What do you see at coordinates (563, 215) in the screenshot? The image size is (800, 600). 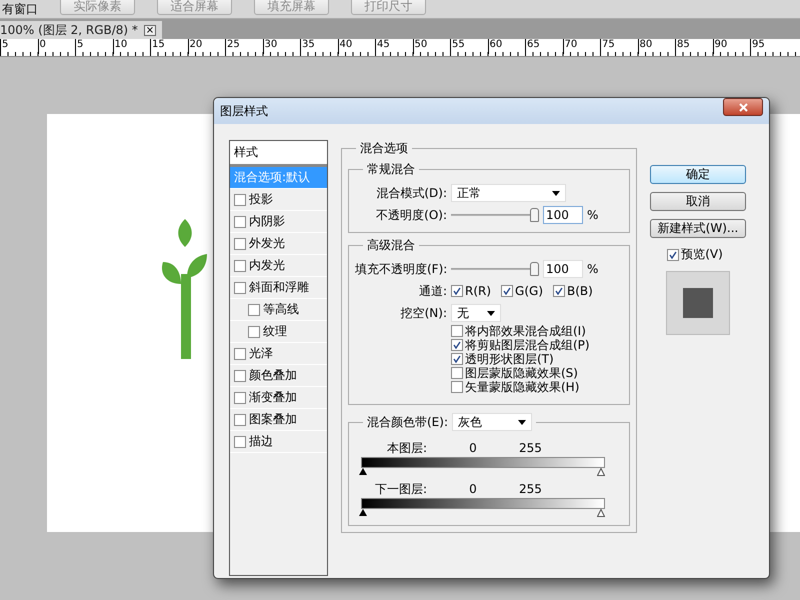 I see `opacity-input: 100` at bounding box center [563, 215].